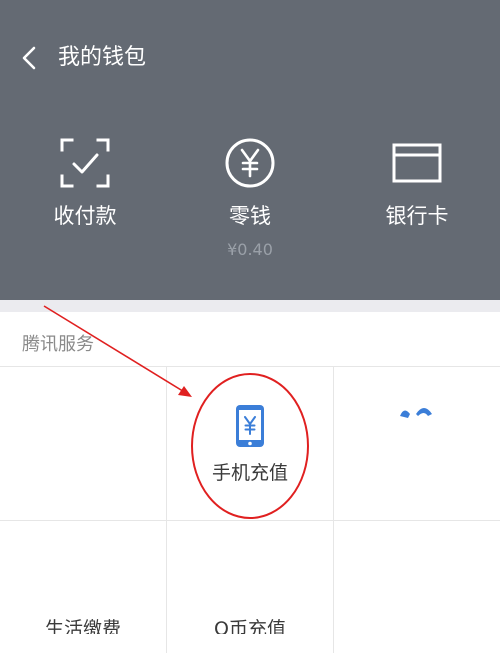 The width and height of the screenshot is (500, 653). Describe the element at coordinates (249, 473) in the screenshot. I see `service-label: 手机充值` at that location.